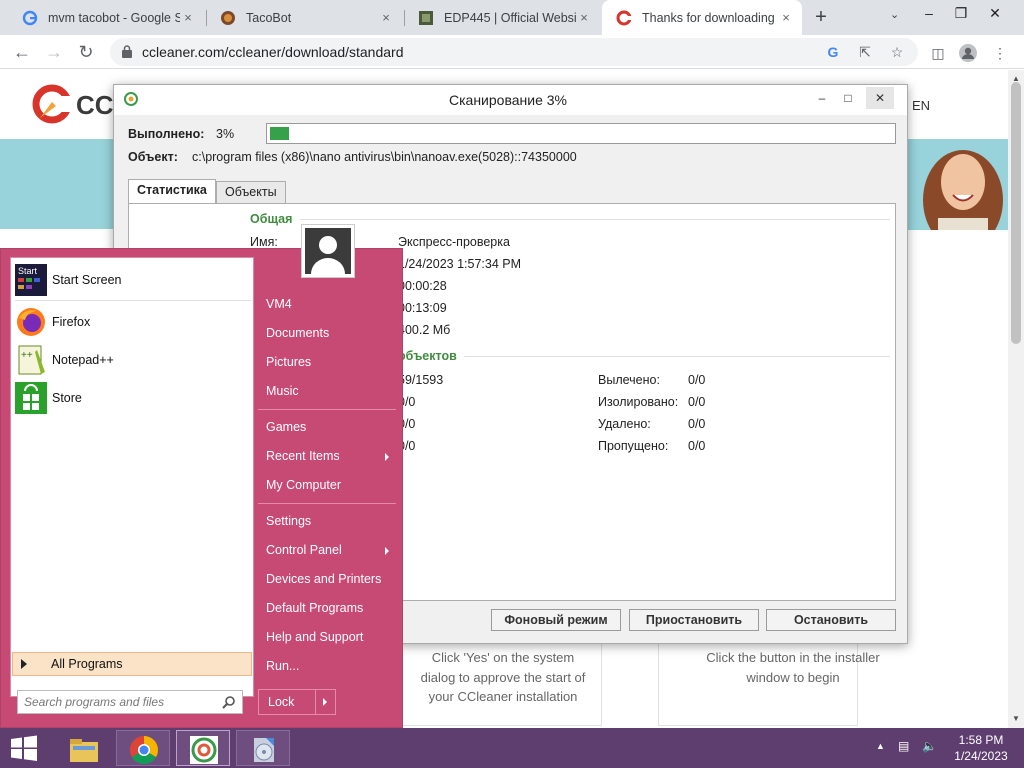 The image size is (1024, 768). What do you see at coordinates (938, 53) in the screenshot?
I see `side-panel-icon: ◫` at bounding box center [938, 53].